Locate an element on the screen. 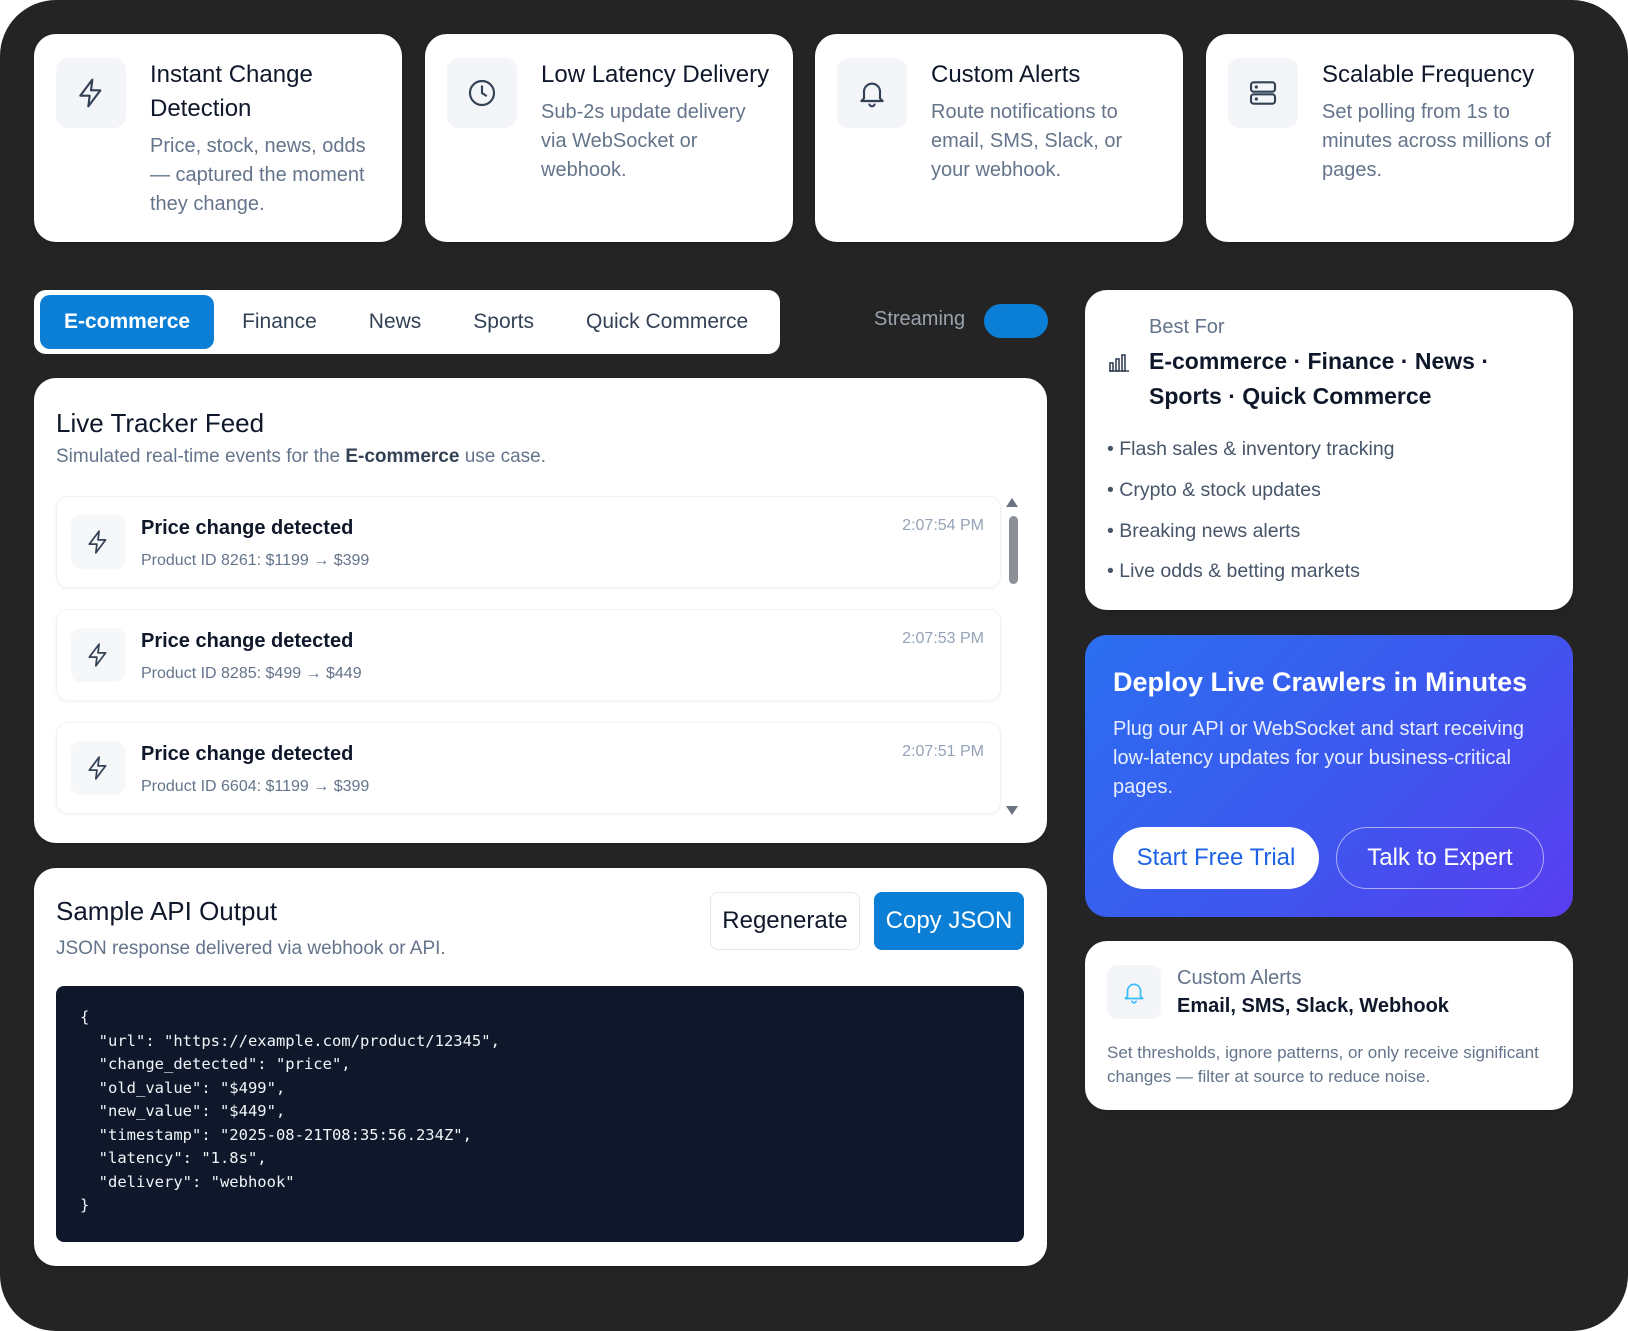 Image resolution: width=1628 pixels, height=1331 pixels. tab-sports: Sports is located at coordinates (503, 322).